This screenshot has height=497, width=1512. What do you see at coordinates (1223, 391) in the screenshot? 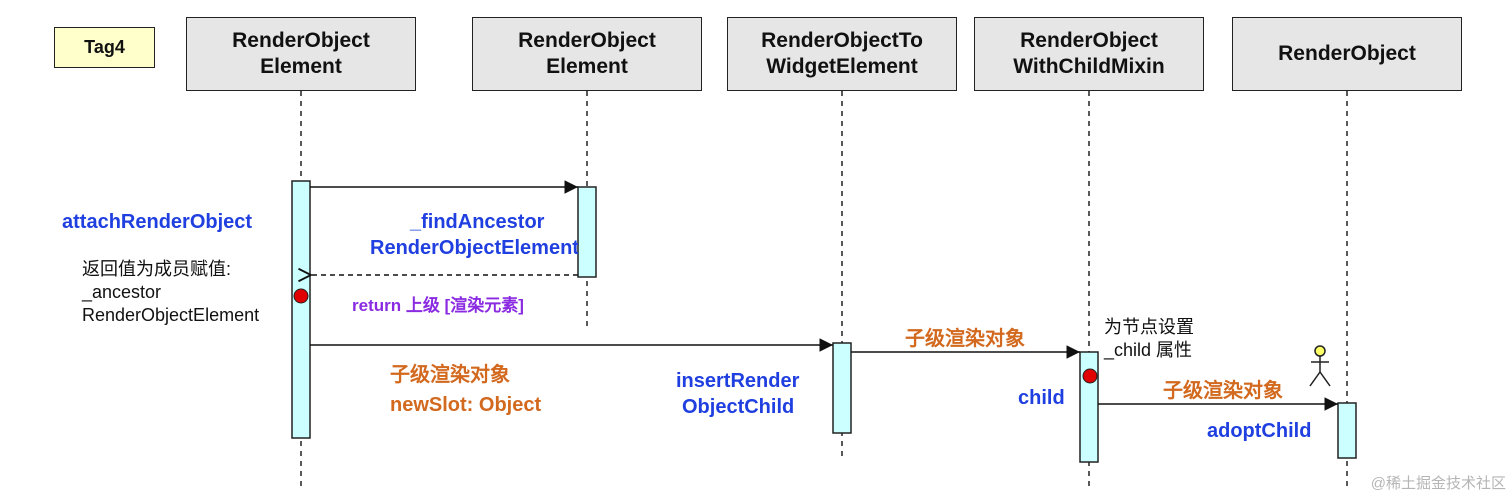
I see `message-label-child-render-object-3: 子级渲染对象` at bounding box center [1223, 391].